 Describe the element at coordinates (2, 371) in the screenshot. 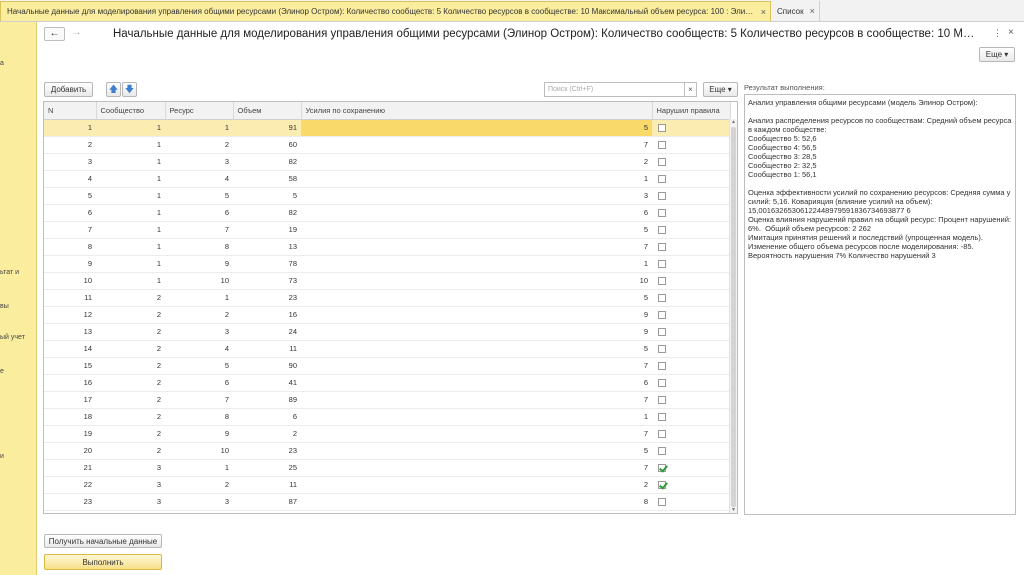

I see `sidebar-item: е` at that location.